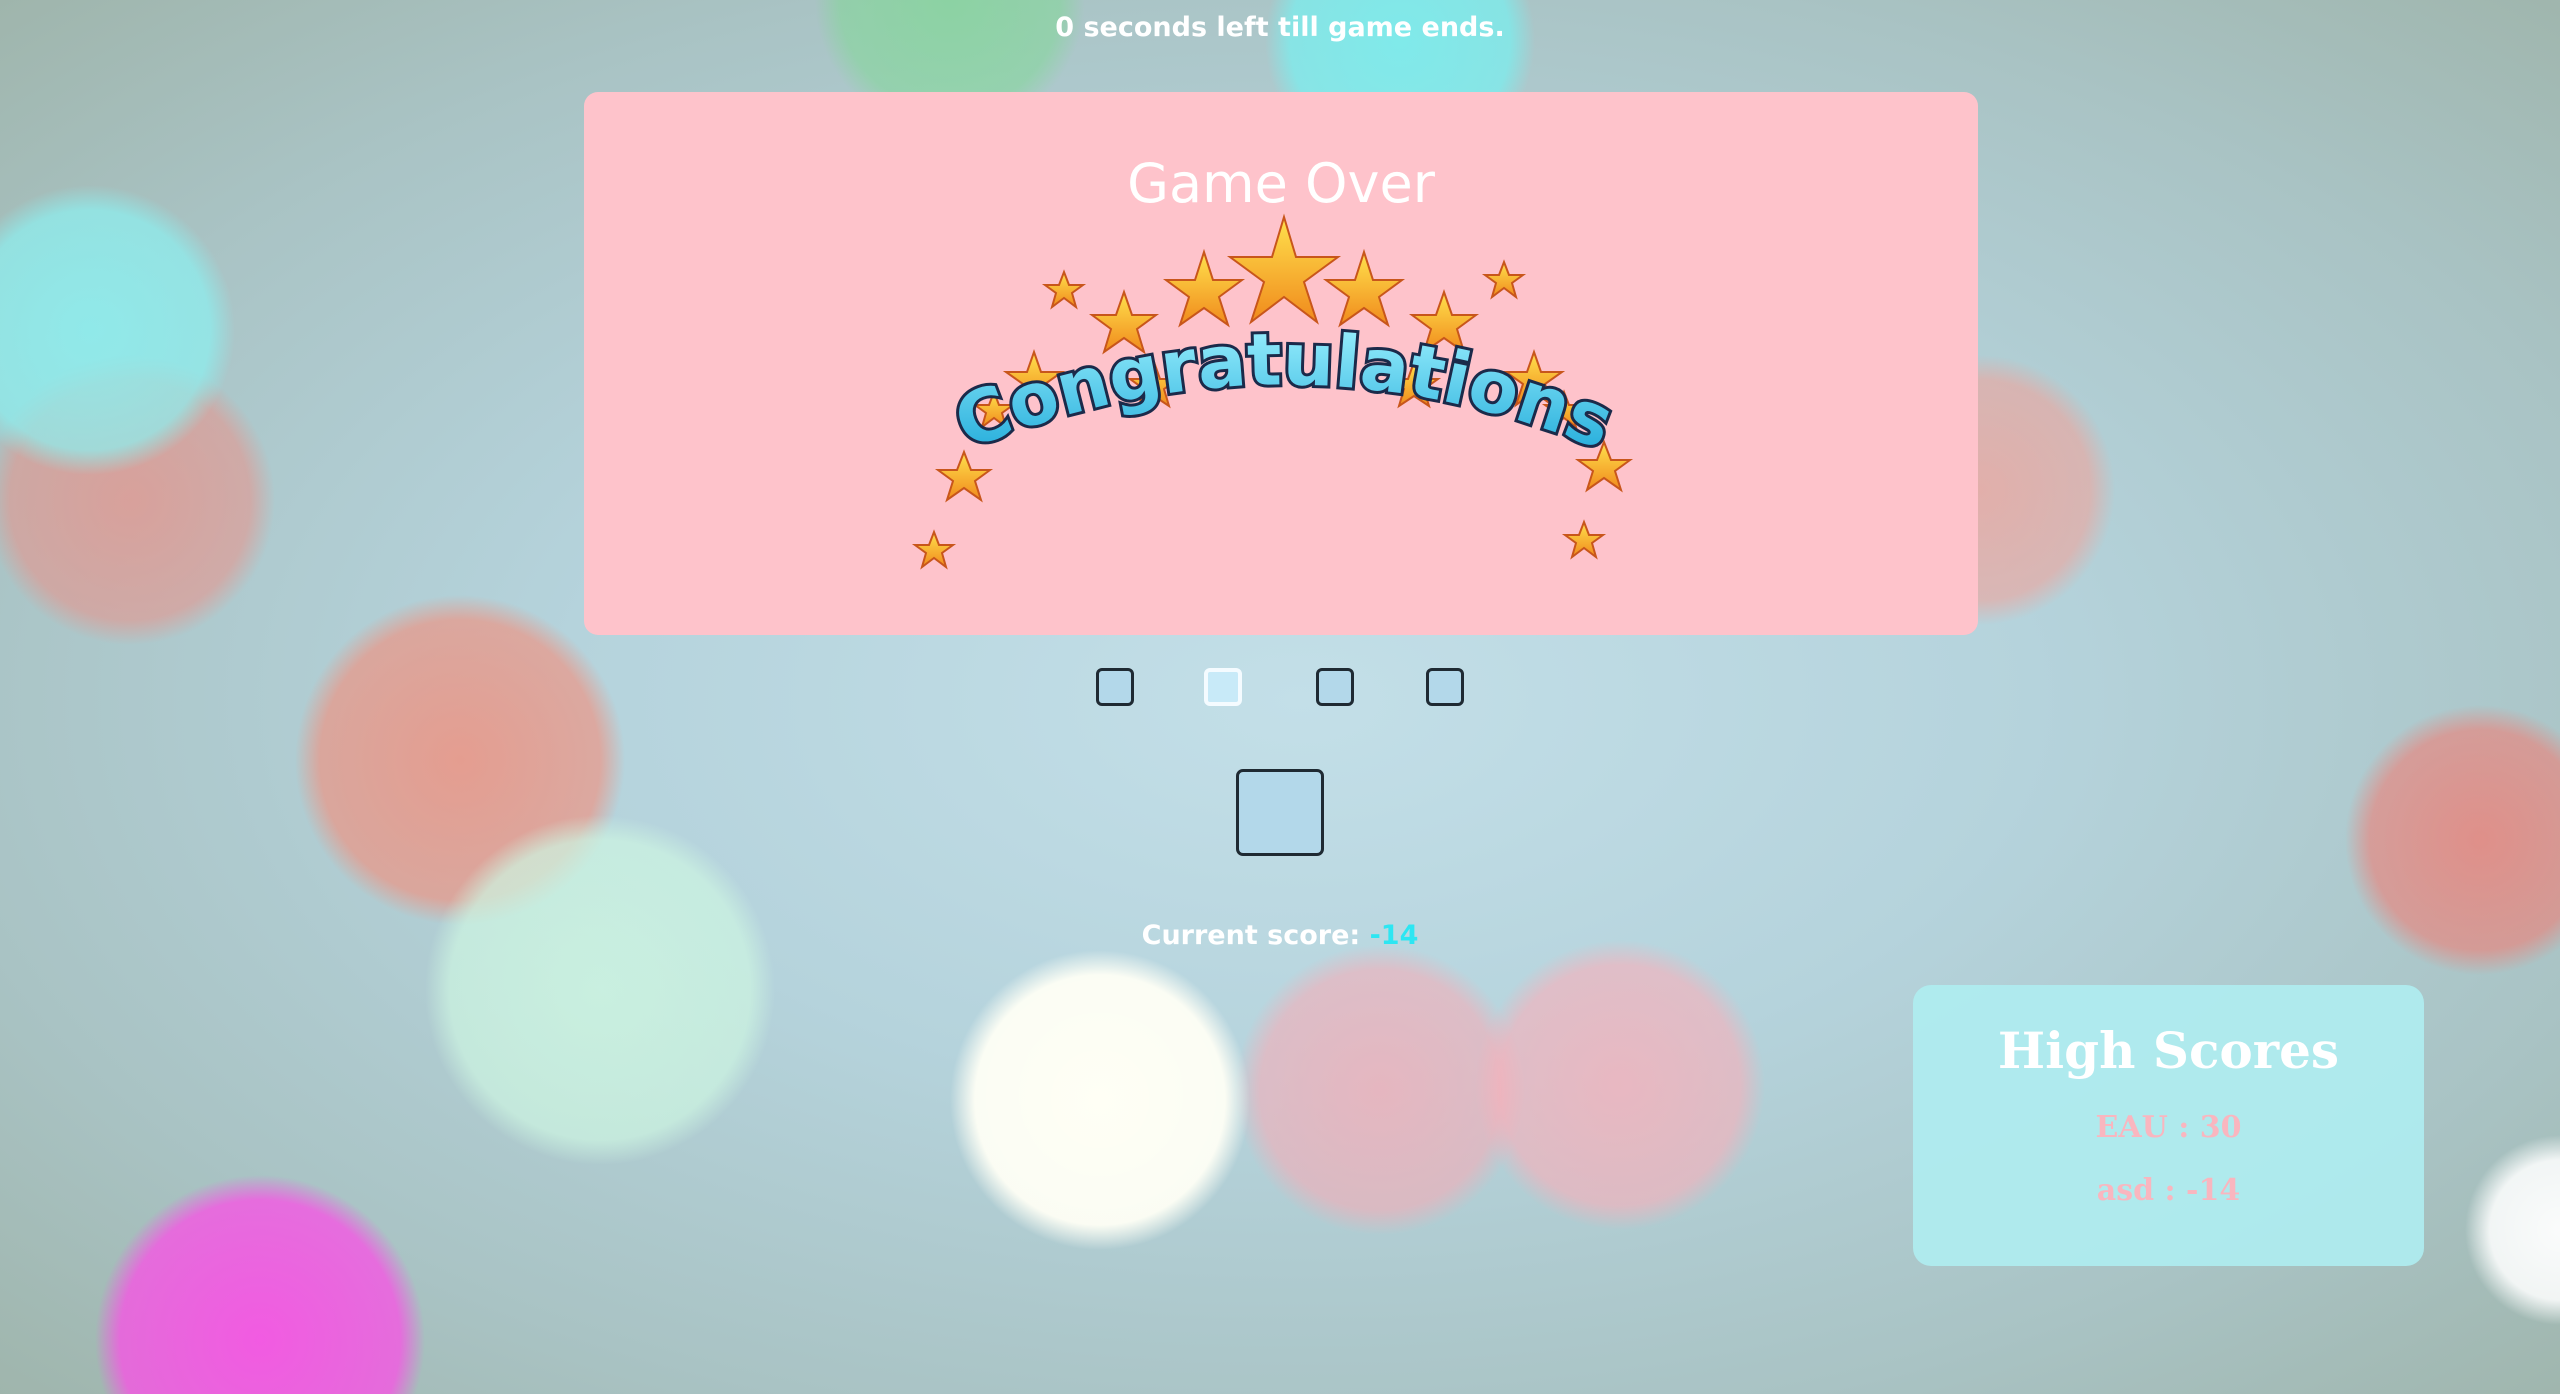 Image resolution: width=2560 pixels, height=1394 pixels. What do you see at coordinates (1283, 391) in the screenshot?
I see `congratulations-text: Congratulations` at bounding box center [1283, 391].